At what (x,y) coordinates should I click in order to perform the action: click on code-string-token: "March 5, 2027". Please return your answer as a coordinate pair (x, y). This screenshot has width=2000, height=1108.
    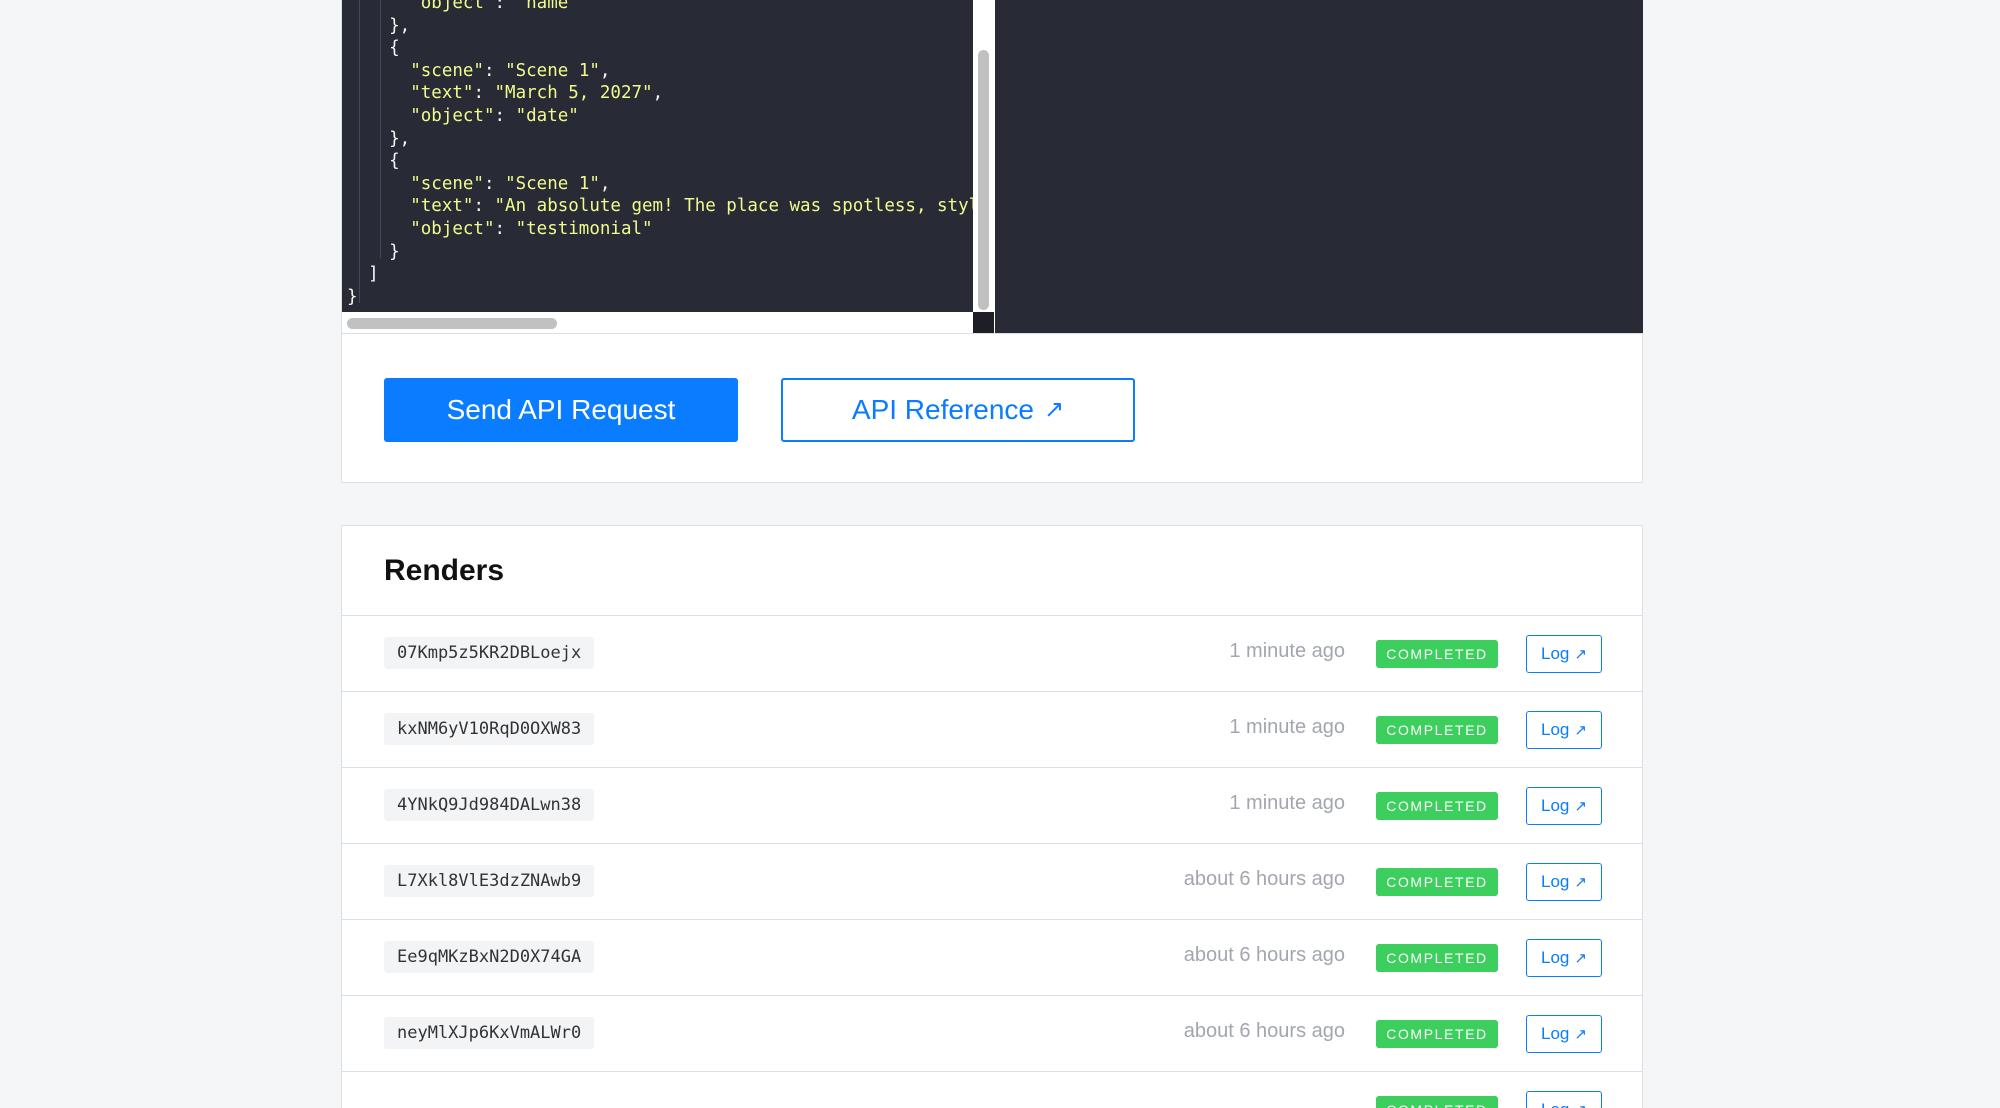
    Looking at the image, I should click on (573, 93).